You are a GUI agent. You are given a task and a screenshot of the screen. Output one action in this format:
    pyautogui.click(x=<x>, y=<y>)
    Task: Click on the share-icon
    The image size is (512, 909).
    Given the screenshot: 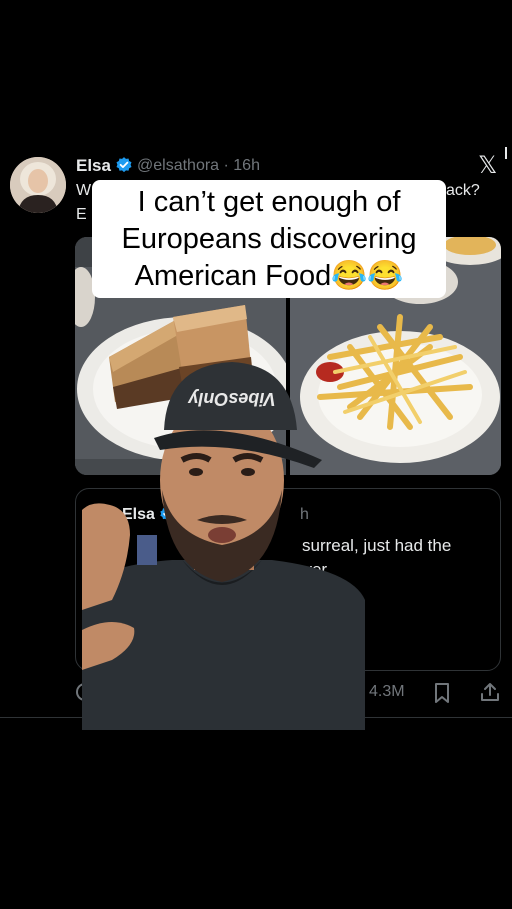 What is the action you would take?
    pyautogui.click(x=490, y=692)
    